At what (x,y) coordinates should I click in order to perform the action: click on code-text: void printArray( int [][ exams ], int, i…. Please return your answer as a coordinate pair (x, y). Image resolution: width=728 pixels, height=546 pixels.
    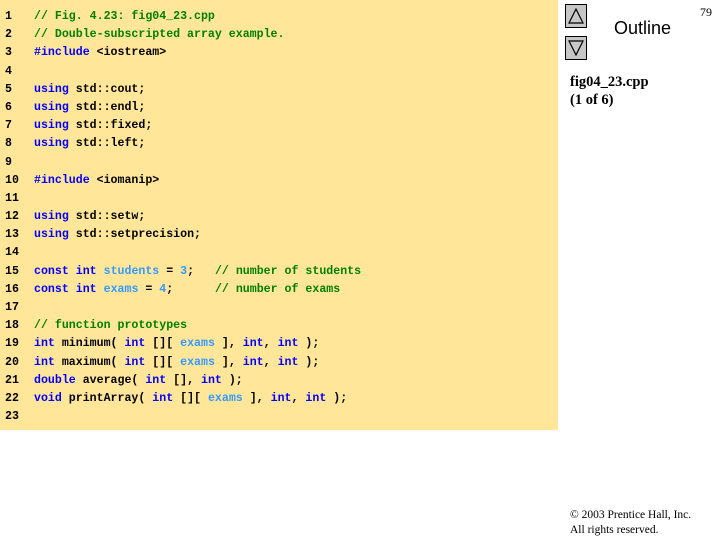
    Looking at the image, I should click on (190, 399).